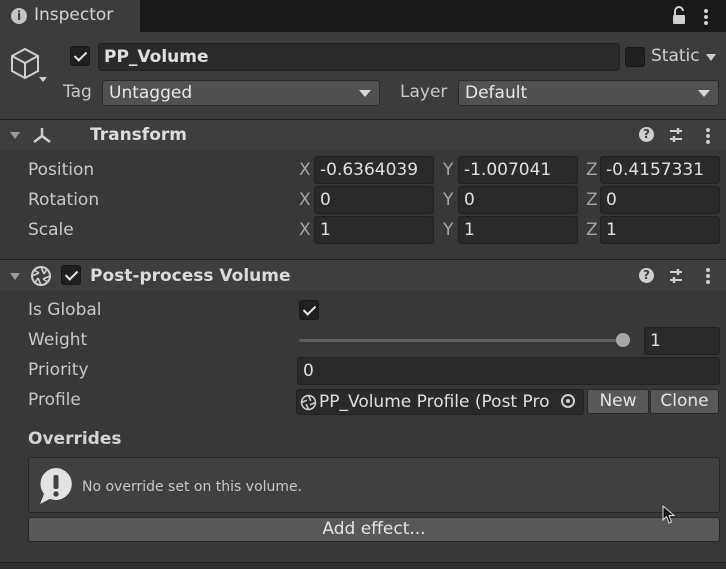  I want to click on tag-value: Untagged, so click(151, 93).